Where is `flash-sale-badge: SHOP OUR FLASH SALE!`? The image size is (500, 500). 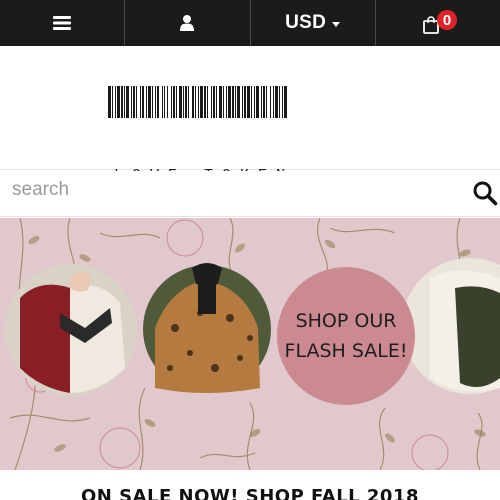 flash-sale-badge: SHOP OUR FLASH SALE! is located at coordinates (346, 336).